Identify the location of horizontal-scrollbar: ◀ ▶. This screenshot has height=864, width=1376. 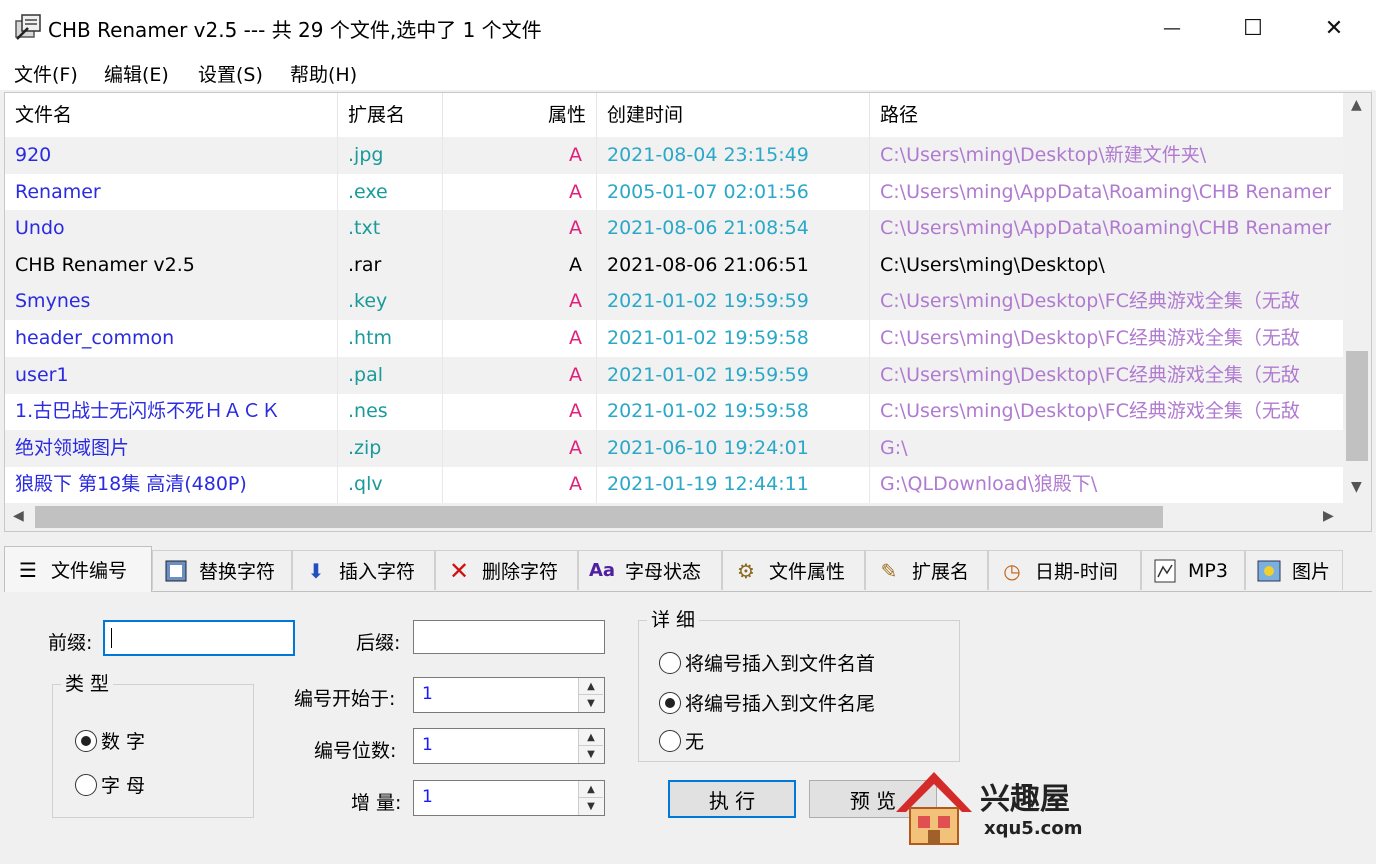
(688, 517).